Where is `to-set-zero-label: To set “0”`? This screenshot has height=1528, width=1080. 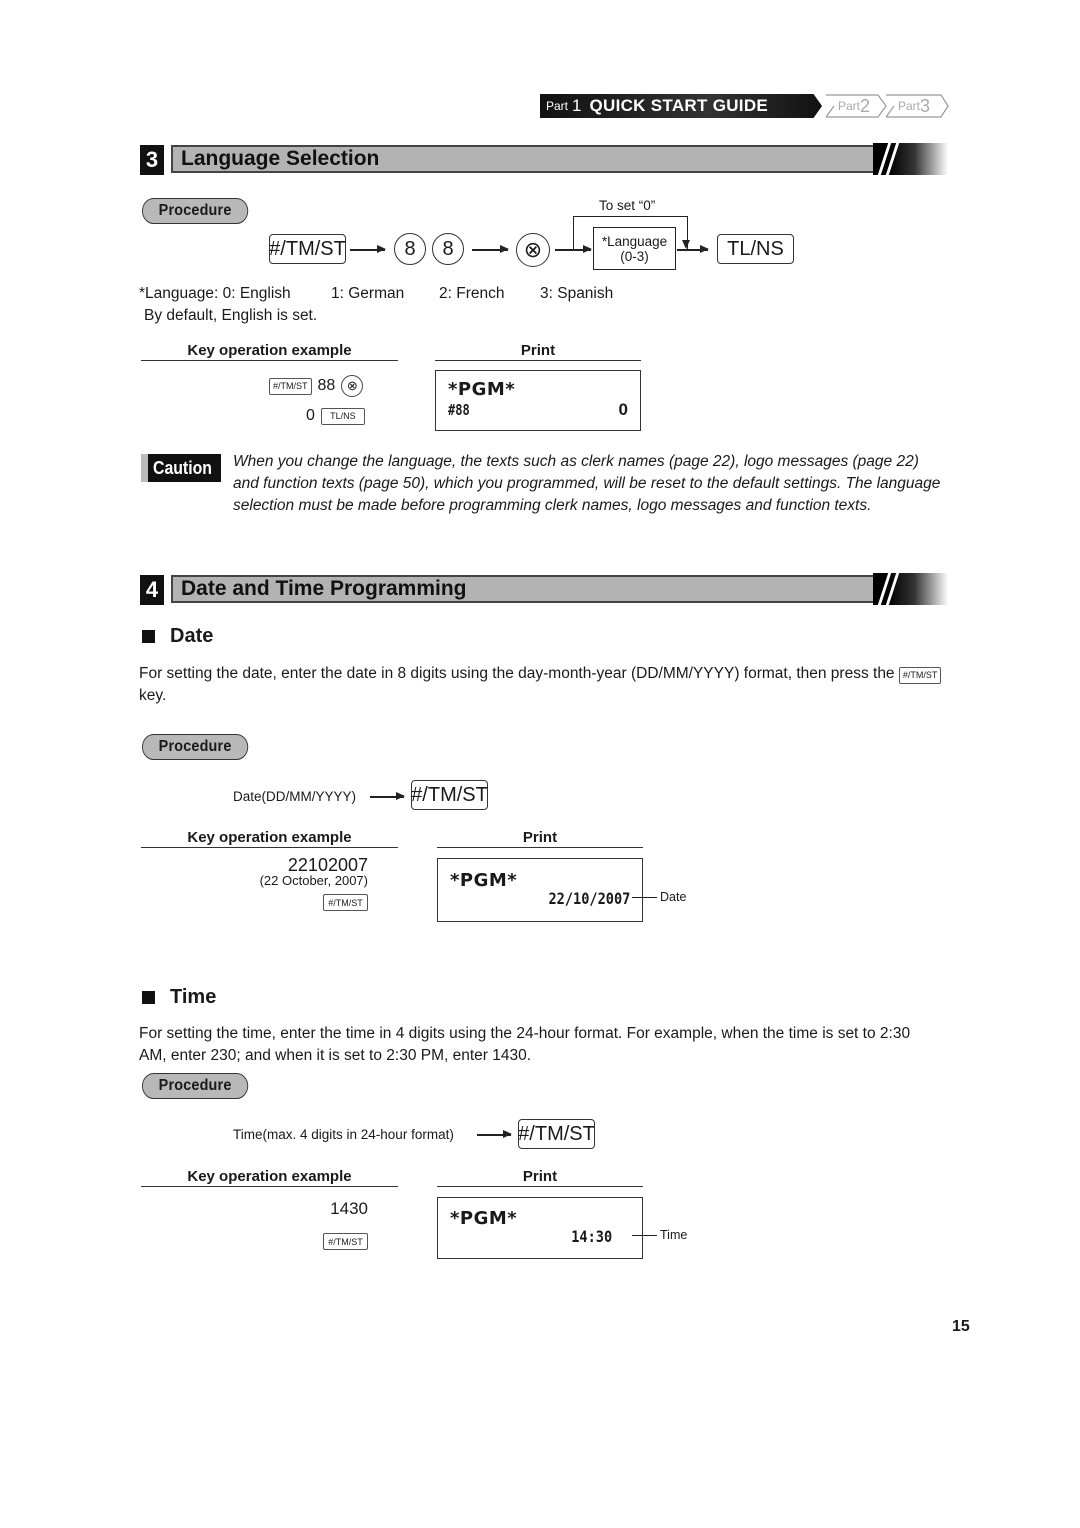 to-set-zero-label: To set “0” is located at coordinates (627, 205).